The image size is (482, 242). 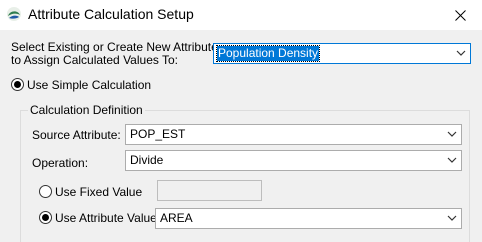 I want to click on target-attribute-value: Population Density, so click(x=268, y=53).